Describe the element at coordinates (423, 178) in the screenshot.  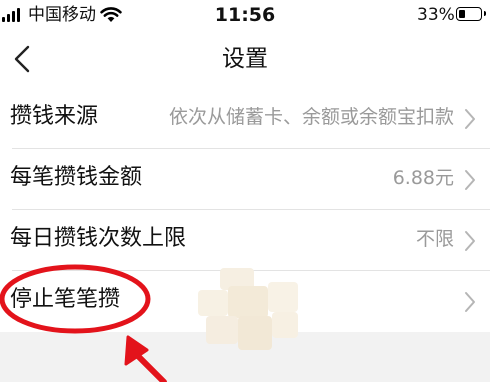
I see `setting-value: 6.88元` at that location.